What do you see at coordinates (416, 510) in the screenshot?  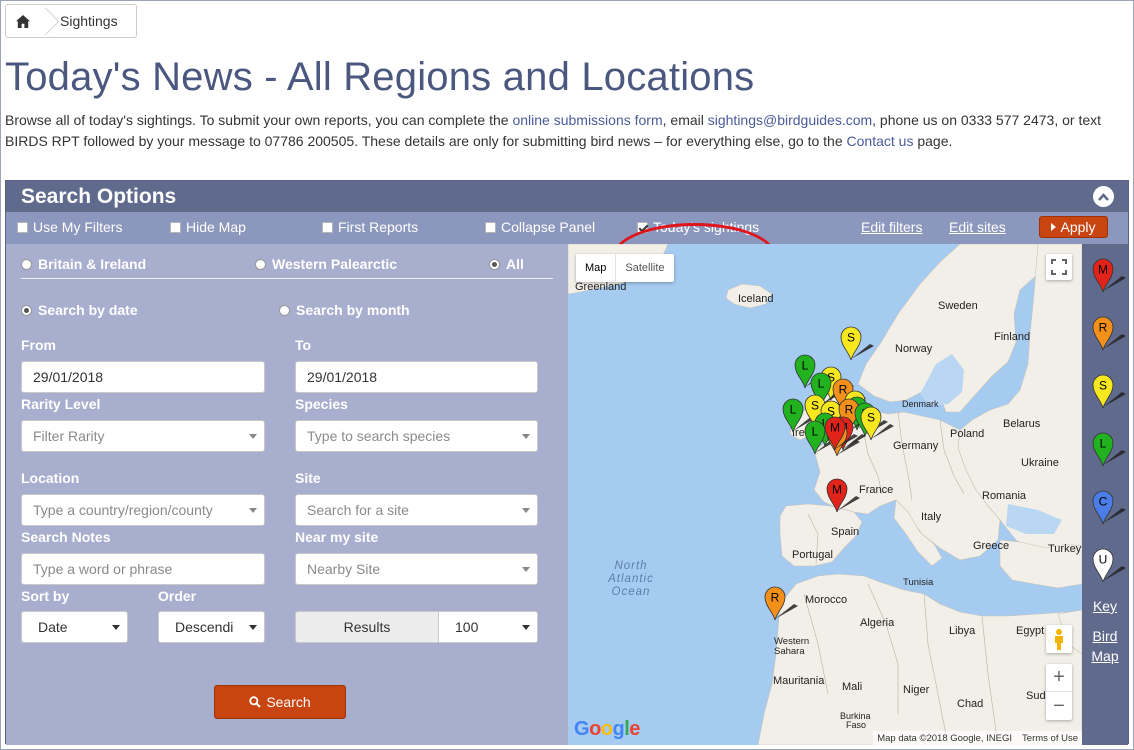 I see `site-select: Search for a site` at bounding box center [416, 510].